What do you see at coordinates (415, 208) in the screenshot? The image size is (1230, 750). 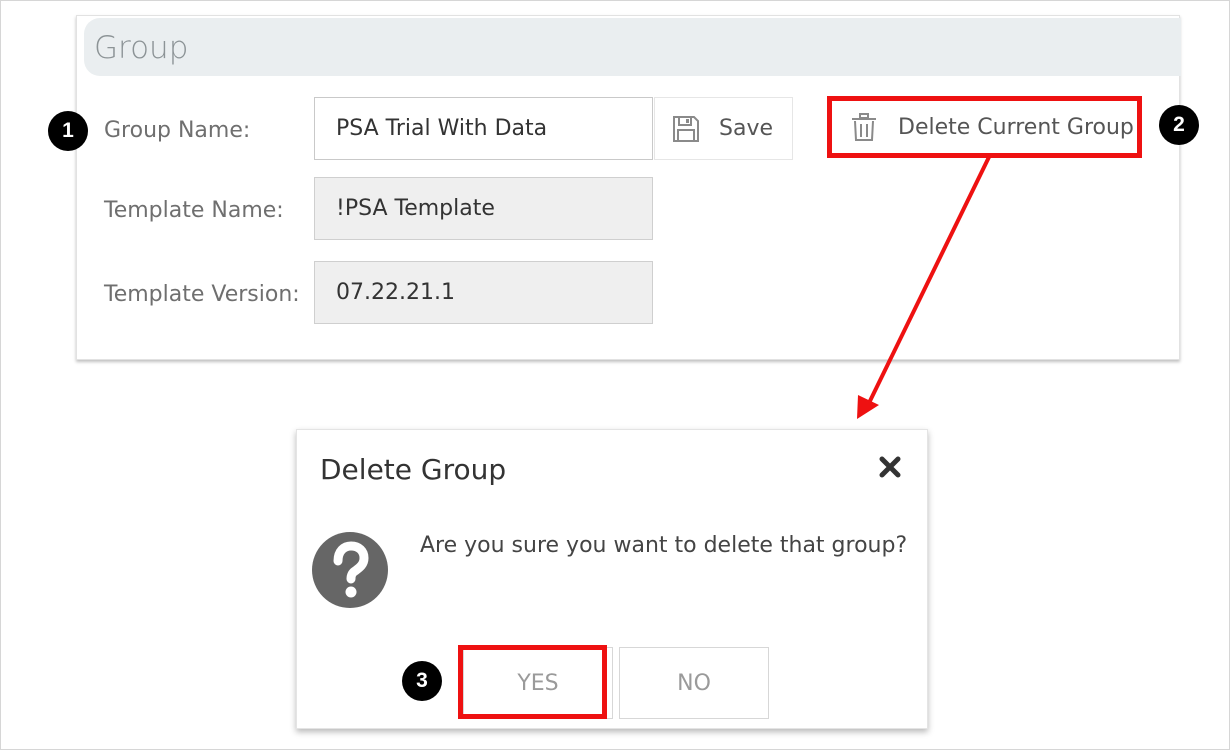 I see `template-name-value: !PSA Template` at bounding box center [415, 208].